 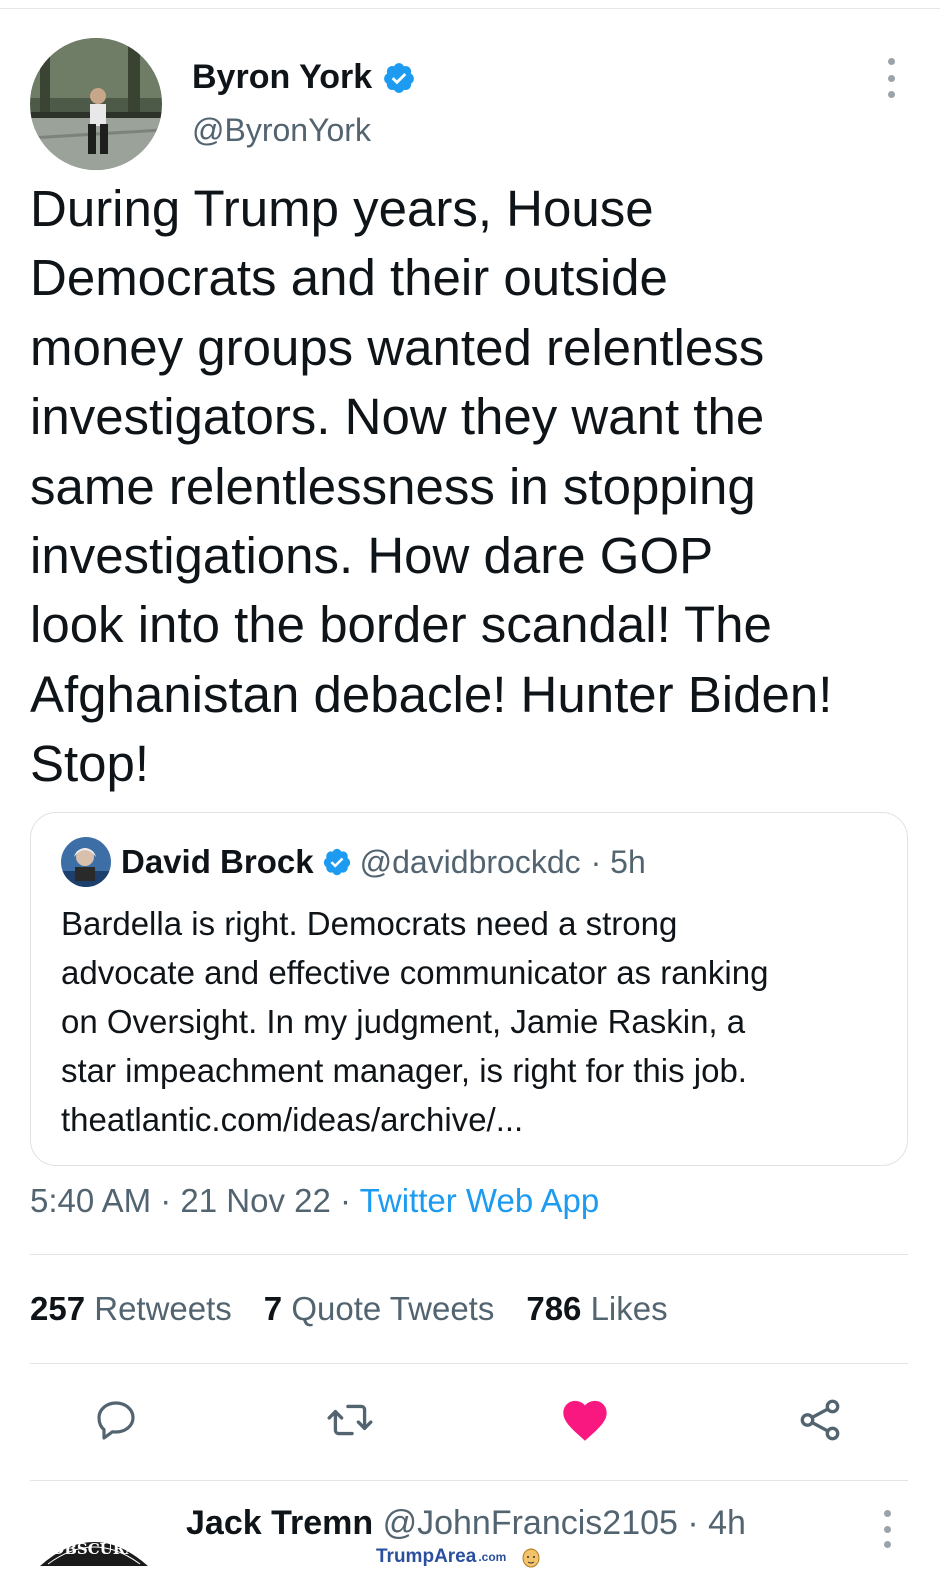 What do you see at coordinates (86, 862) in the screenshot?
I see `quoted-author-avatar` at bounding box center [86, 862].